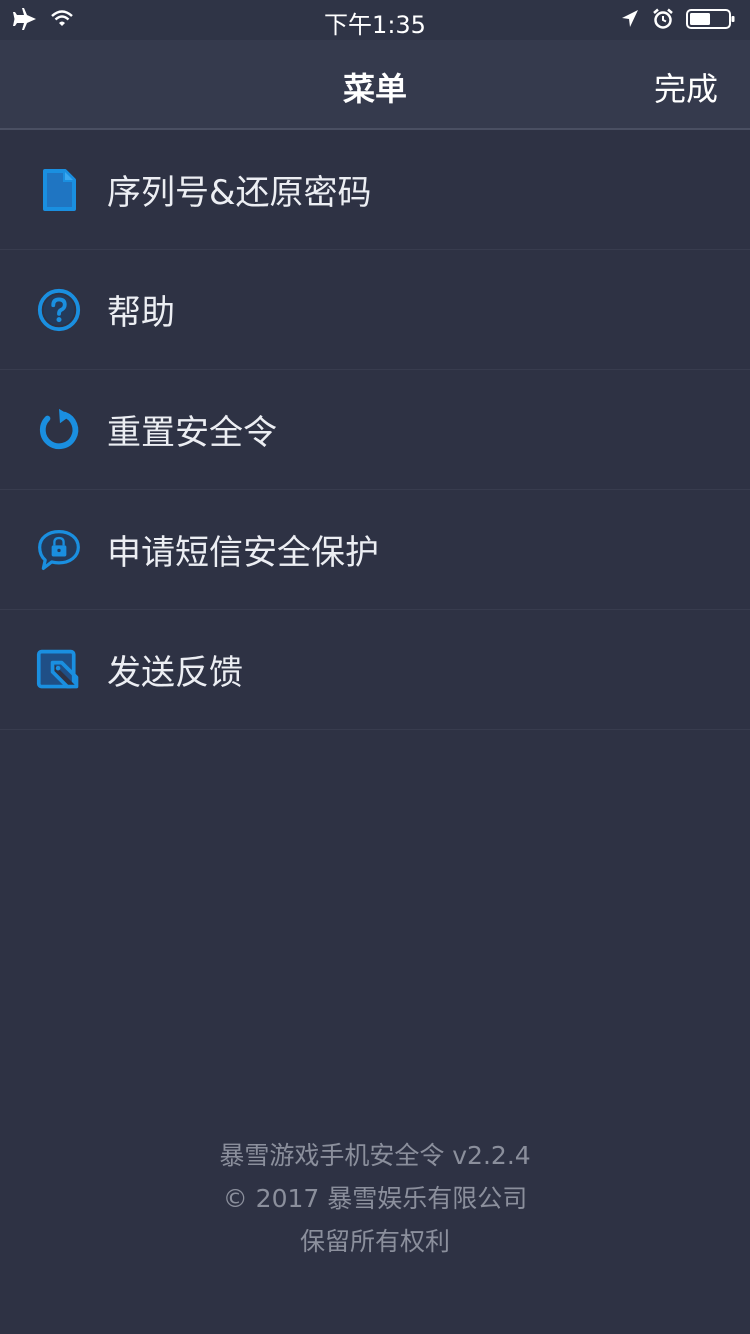 Image resolution: width=750 pixels, height=1334 pixels. What do you see at coordinates (59, 190) in the screenshot?
I see `document-icon` at bounding box center [59, 190].